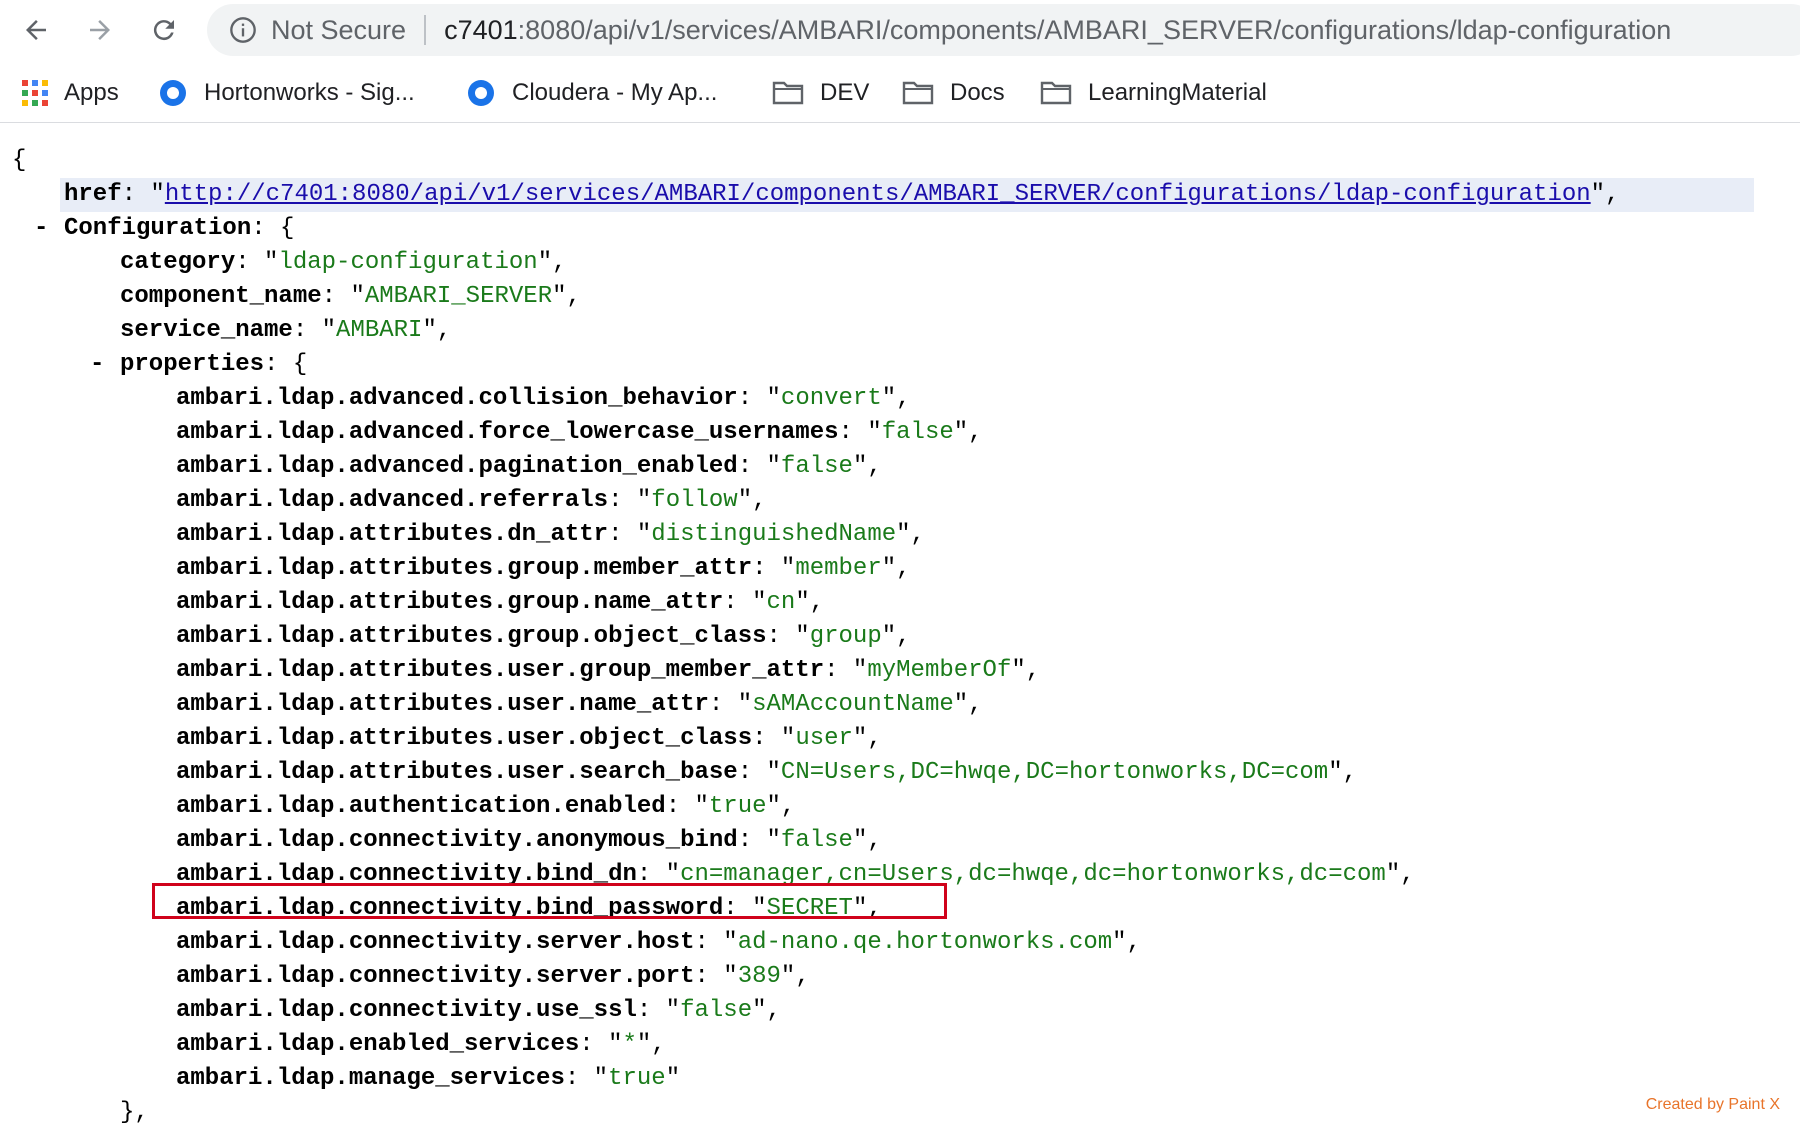 This screenshot has height=1130, width=1800. What do you see at coordinates (93, 194) in the screenshot?
I see `json-key: href` at bounding box center [93, 194].